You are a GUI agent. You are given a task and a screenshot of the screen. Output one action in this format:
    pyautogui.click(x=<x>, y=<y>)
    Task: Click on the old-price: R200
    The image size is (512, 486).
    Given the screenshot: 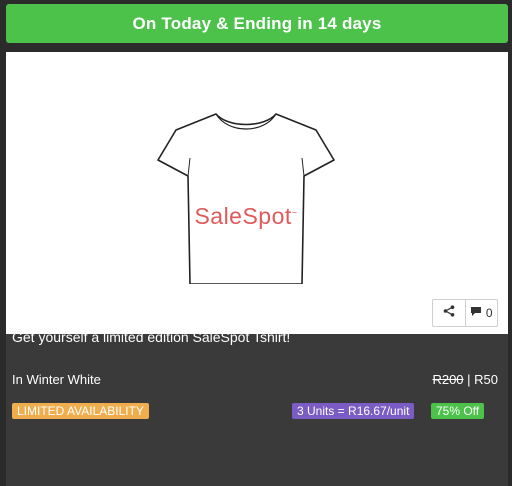 What is the action you would take?
    pyautogui.click(x=448, y=379)
    